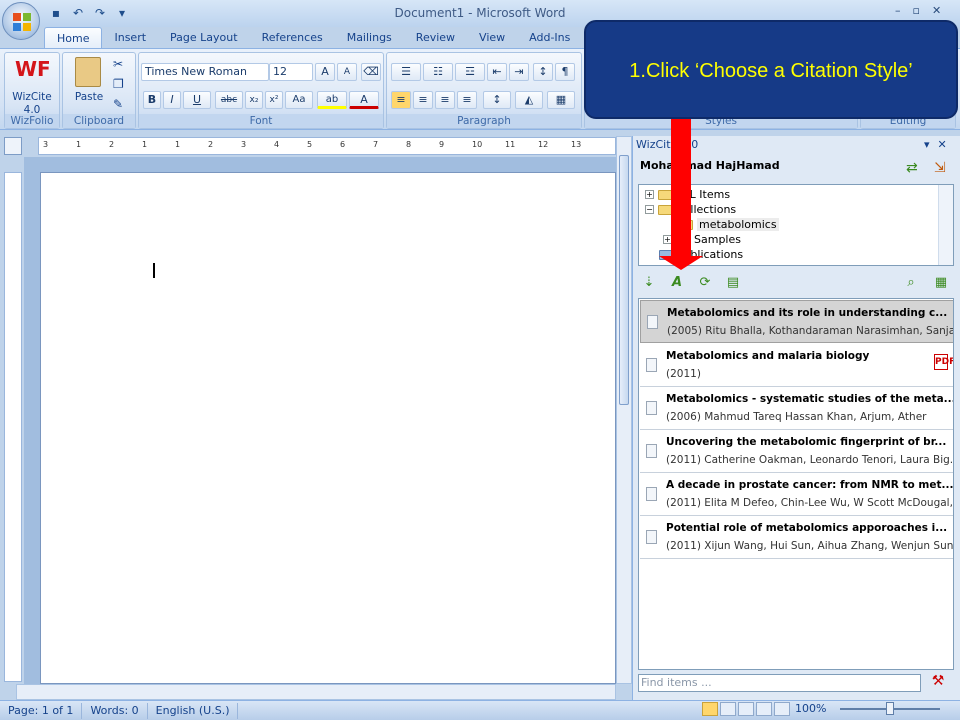  Describe the element at coordinates (940, 168) in the screenshot. I see `logout-icon: ⇲` at that location.